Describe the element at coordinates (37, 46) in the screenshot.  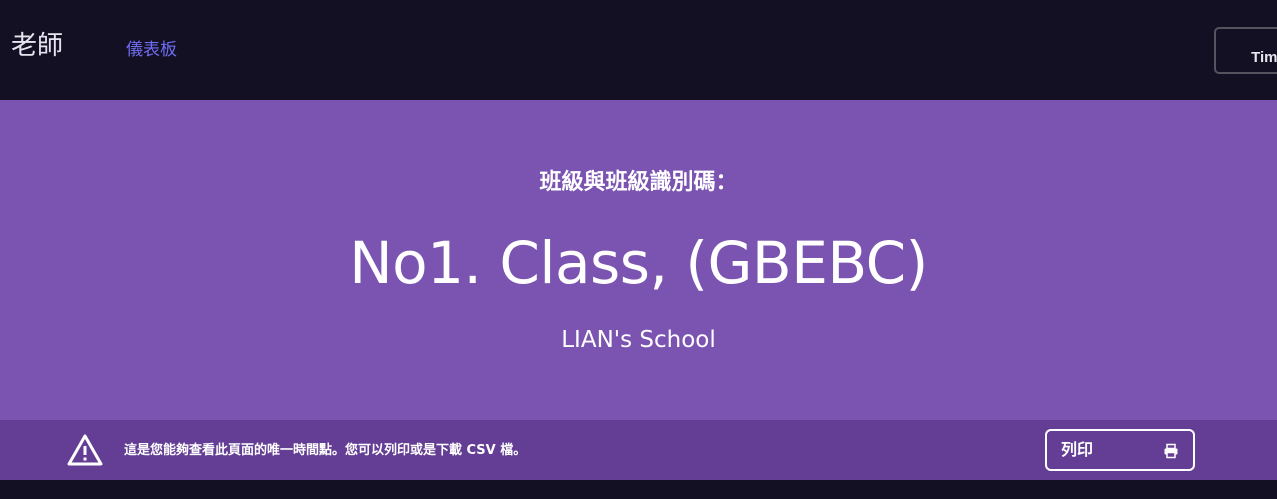
I see `brand-title: 老師` at that location.